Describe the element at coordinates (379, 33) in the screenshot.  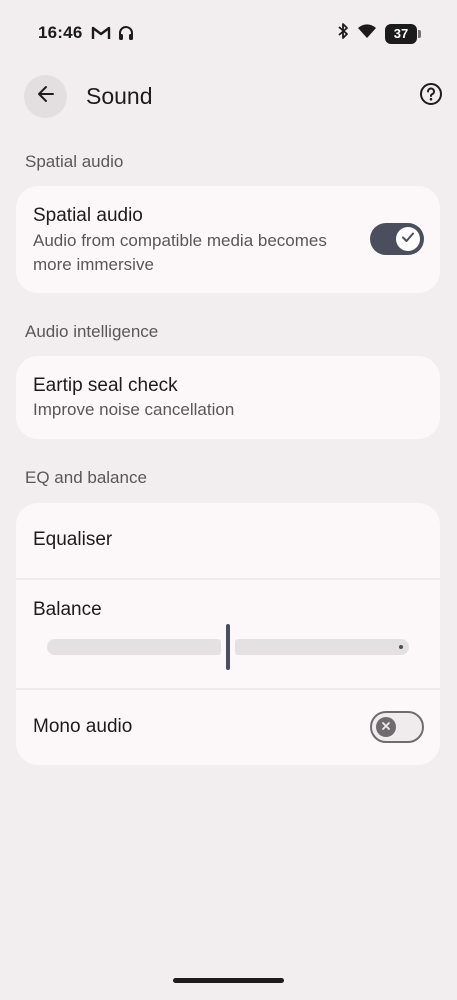
I see `status-right-icons: 37` at that location.